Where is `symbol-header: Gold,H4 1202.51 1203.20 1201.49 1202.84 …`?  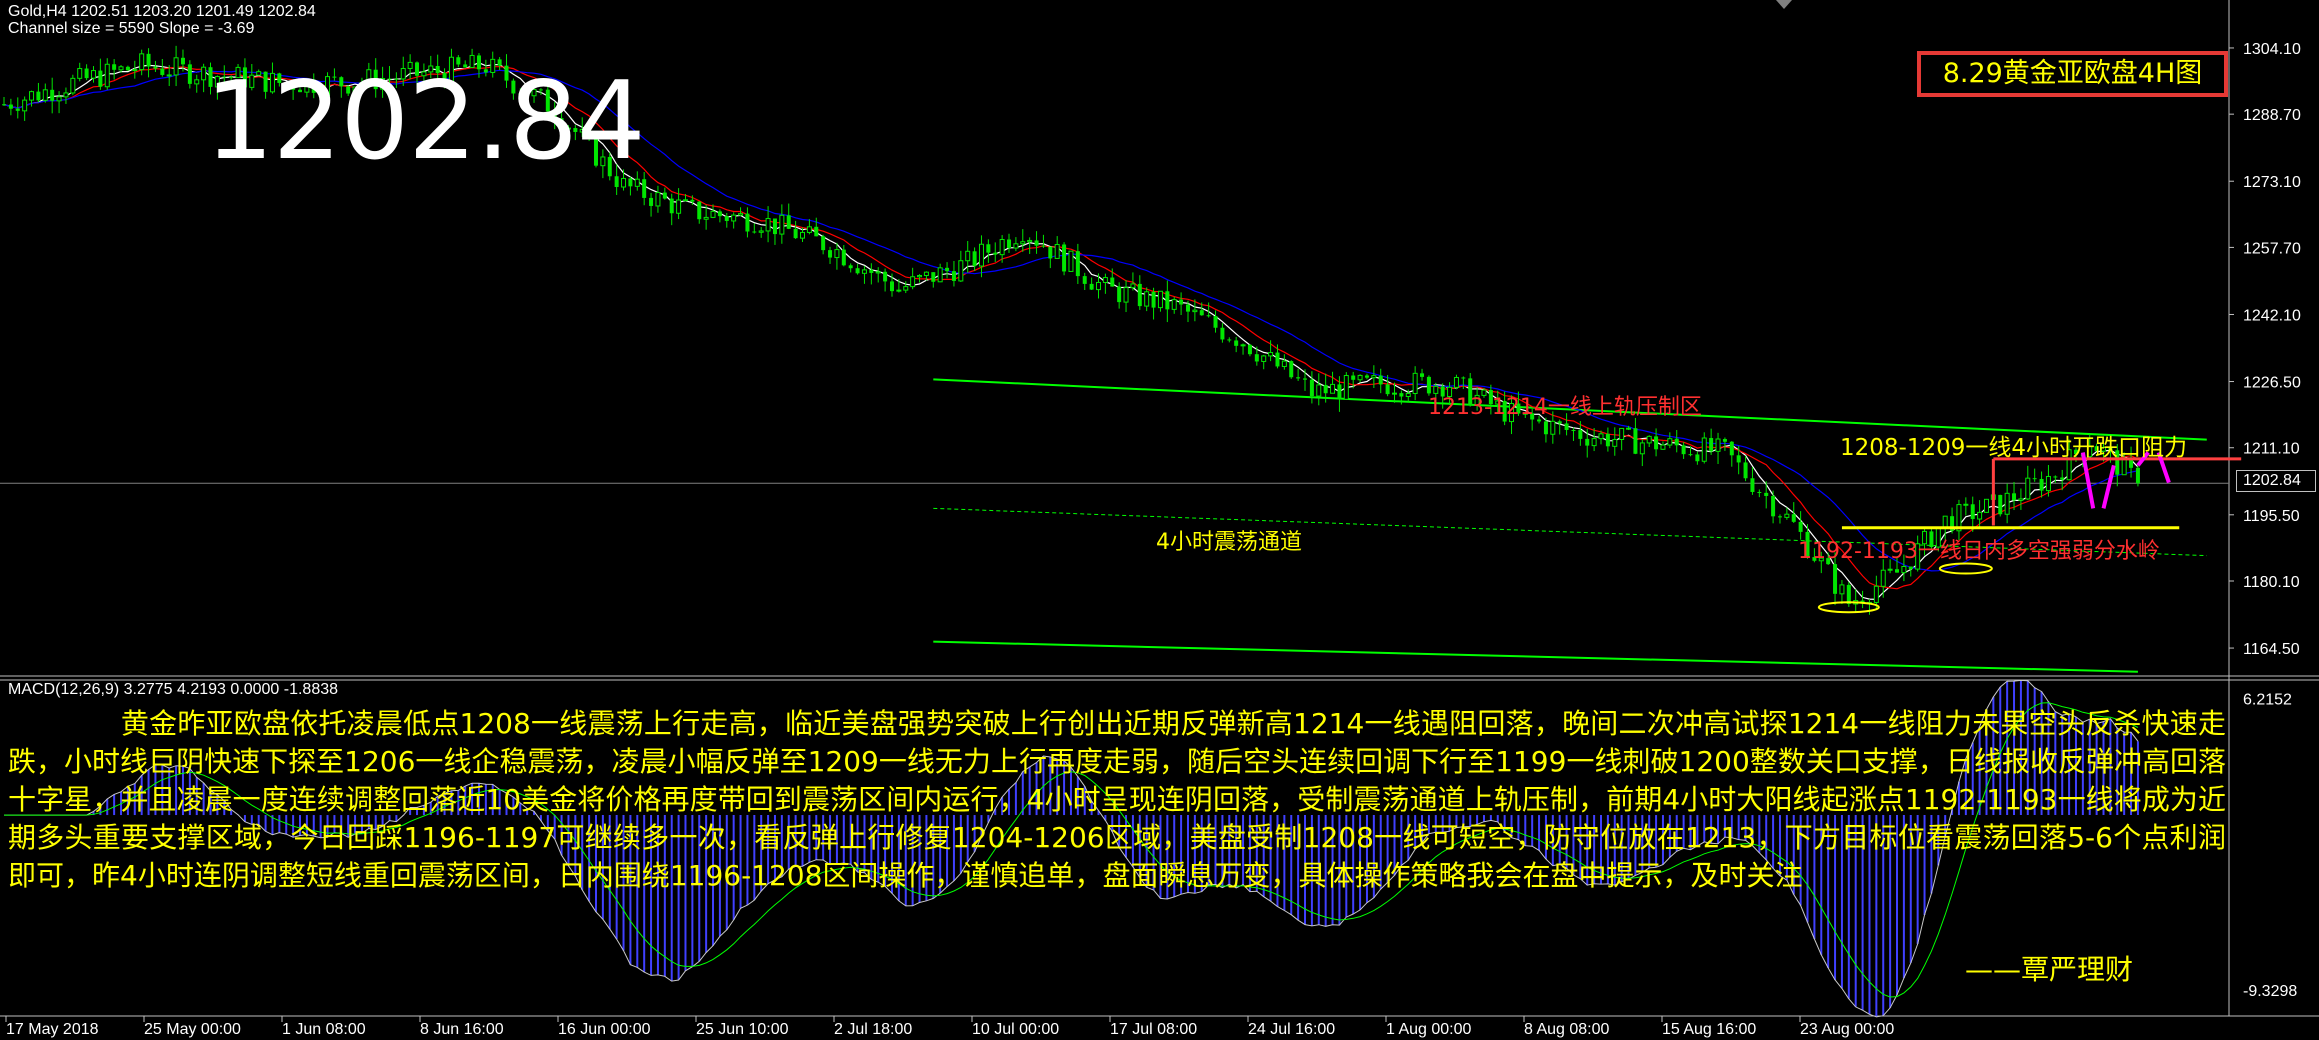 symbol-header: Gold,H4 1202.51 1203.20 1201.49 1202.84 … is located at coordinates (162, 20).